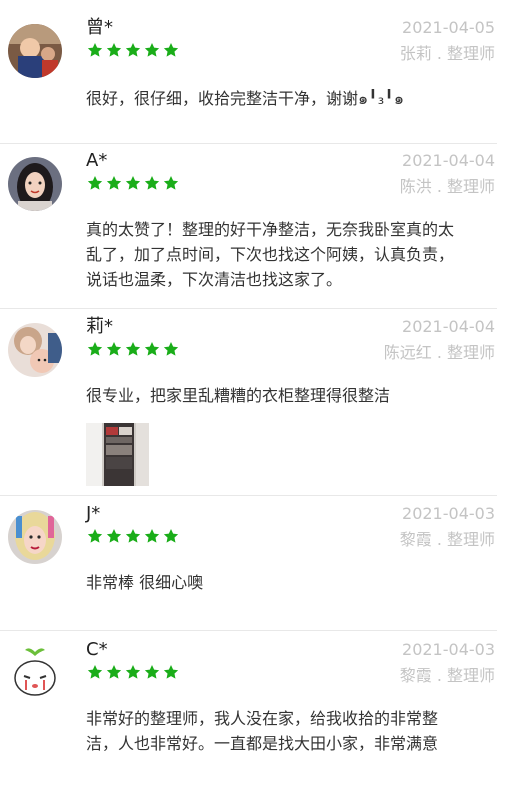  Describe the element at coordinates (97, 649) in the screenshot. I see `reviewer-name: C*` at that location.